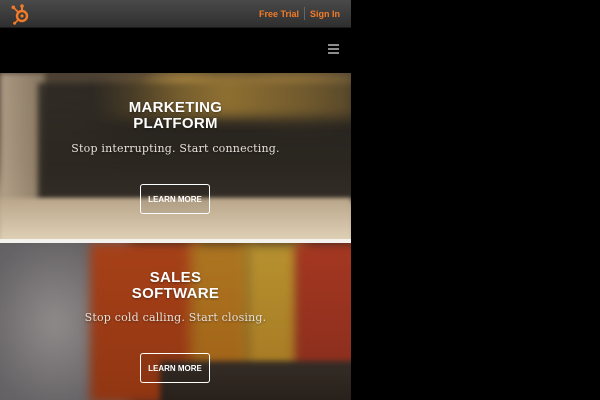 This screenshot has height=400, width=600. What do you see at coordinates (175, 115) in the screenshot?
I see `panel-title: MARKETING PLATFORM` at bounding box center [175, 115].